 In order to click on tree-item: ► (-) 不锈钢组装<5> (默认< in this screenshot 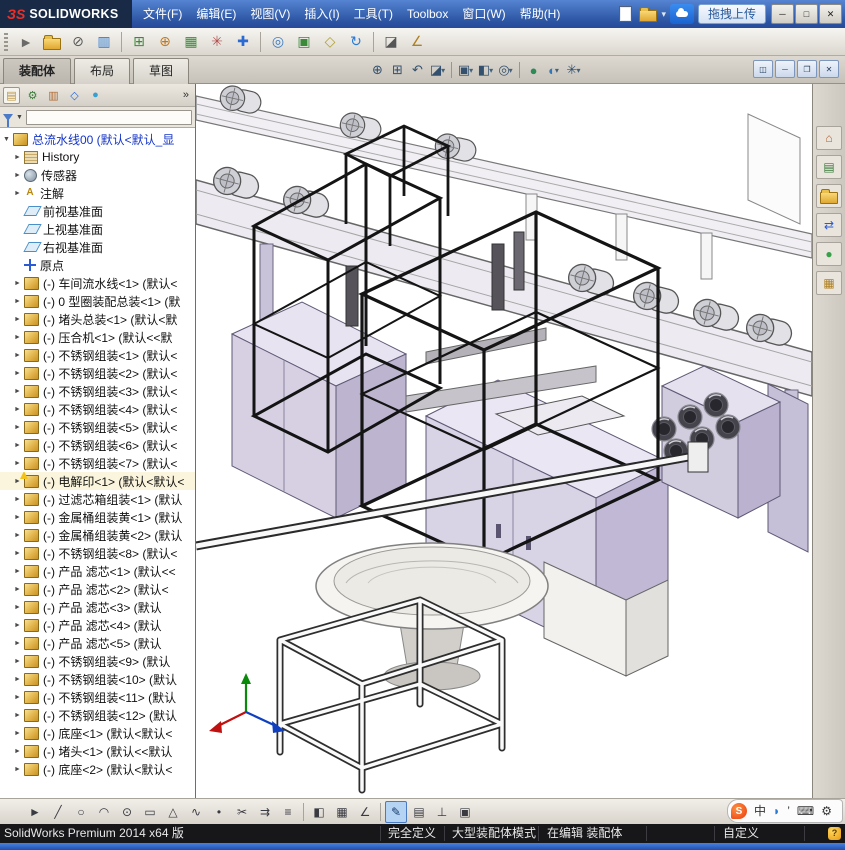, I will do `click(97, 427)`.